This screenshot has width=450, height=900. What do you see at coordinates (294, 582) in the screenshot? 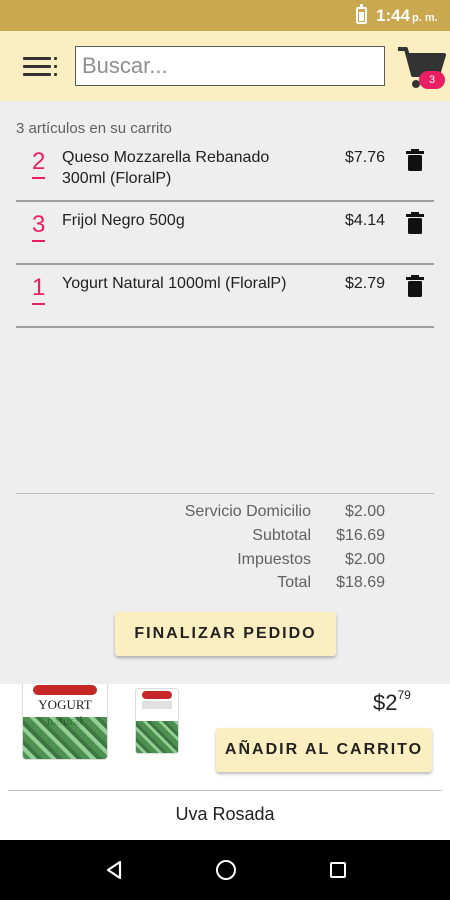
I see `summary-label: Total` at bounding box center [294, 582].